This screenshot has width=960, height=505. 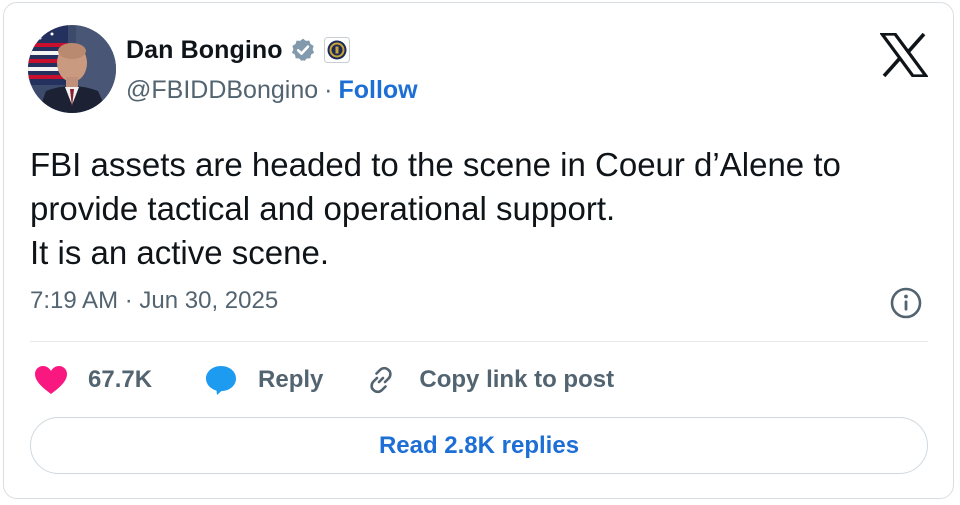 I want to click on tweet-timestamp: 7:19 AM · Jun 30, 2025, so click(x=154, y=301).